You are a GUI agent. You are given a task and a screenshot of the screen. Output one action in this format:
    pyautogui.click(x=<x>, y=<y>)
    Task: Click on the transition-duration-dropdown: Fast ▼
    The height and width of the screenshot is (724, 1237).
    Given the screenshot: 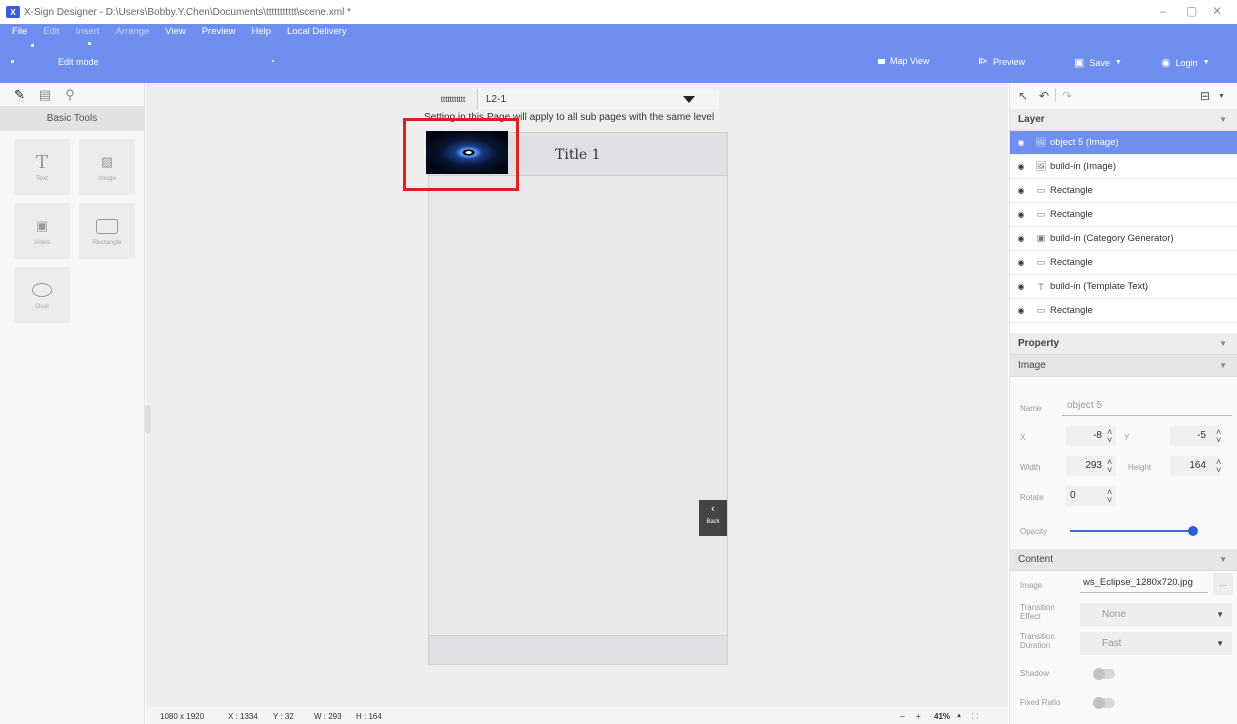 What is the action you would take?
    pyautogui.click(x=1156, y=643)
    